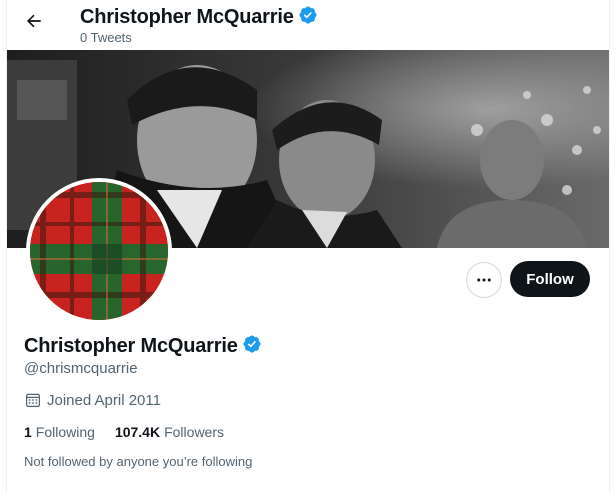 The height and width of the screenshot is (493, 616). I want to click on profile-name-row: Christopher McQuarrie, so click(143, 346).